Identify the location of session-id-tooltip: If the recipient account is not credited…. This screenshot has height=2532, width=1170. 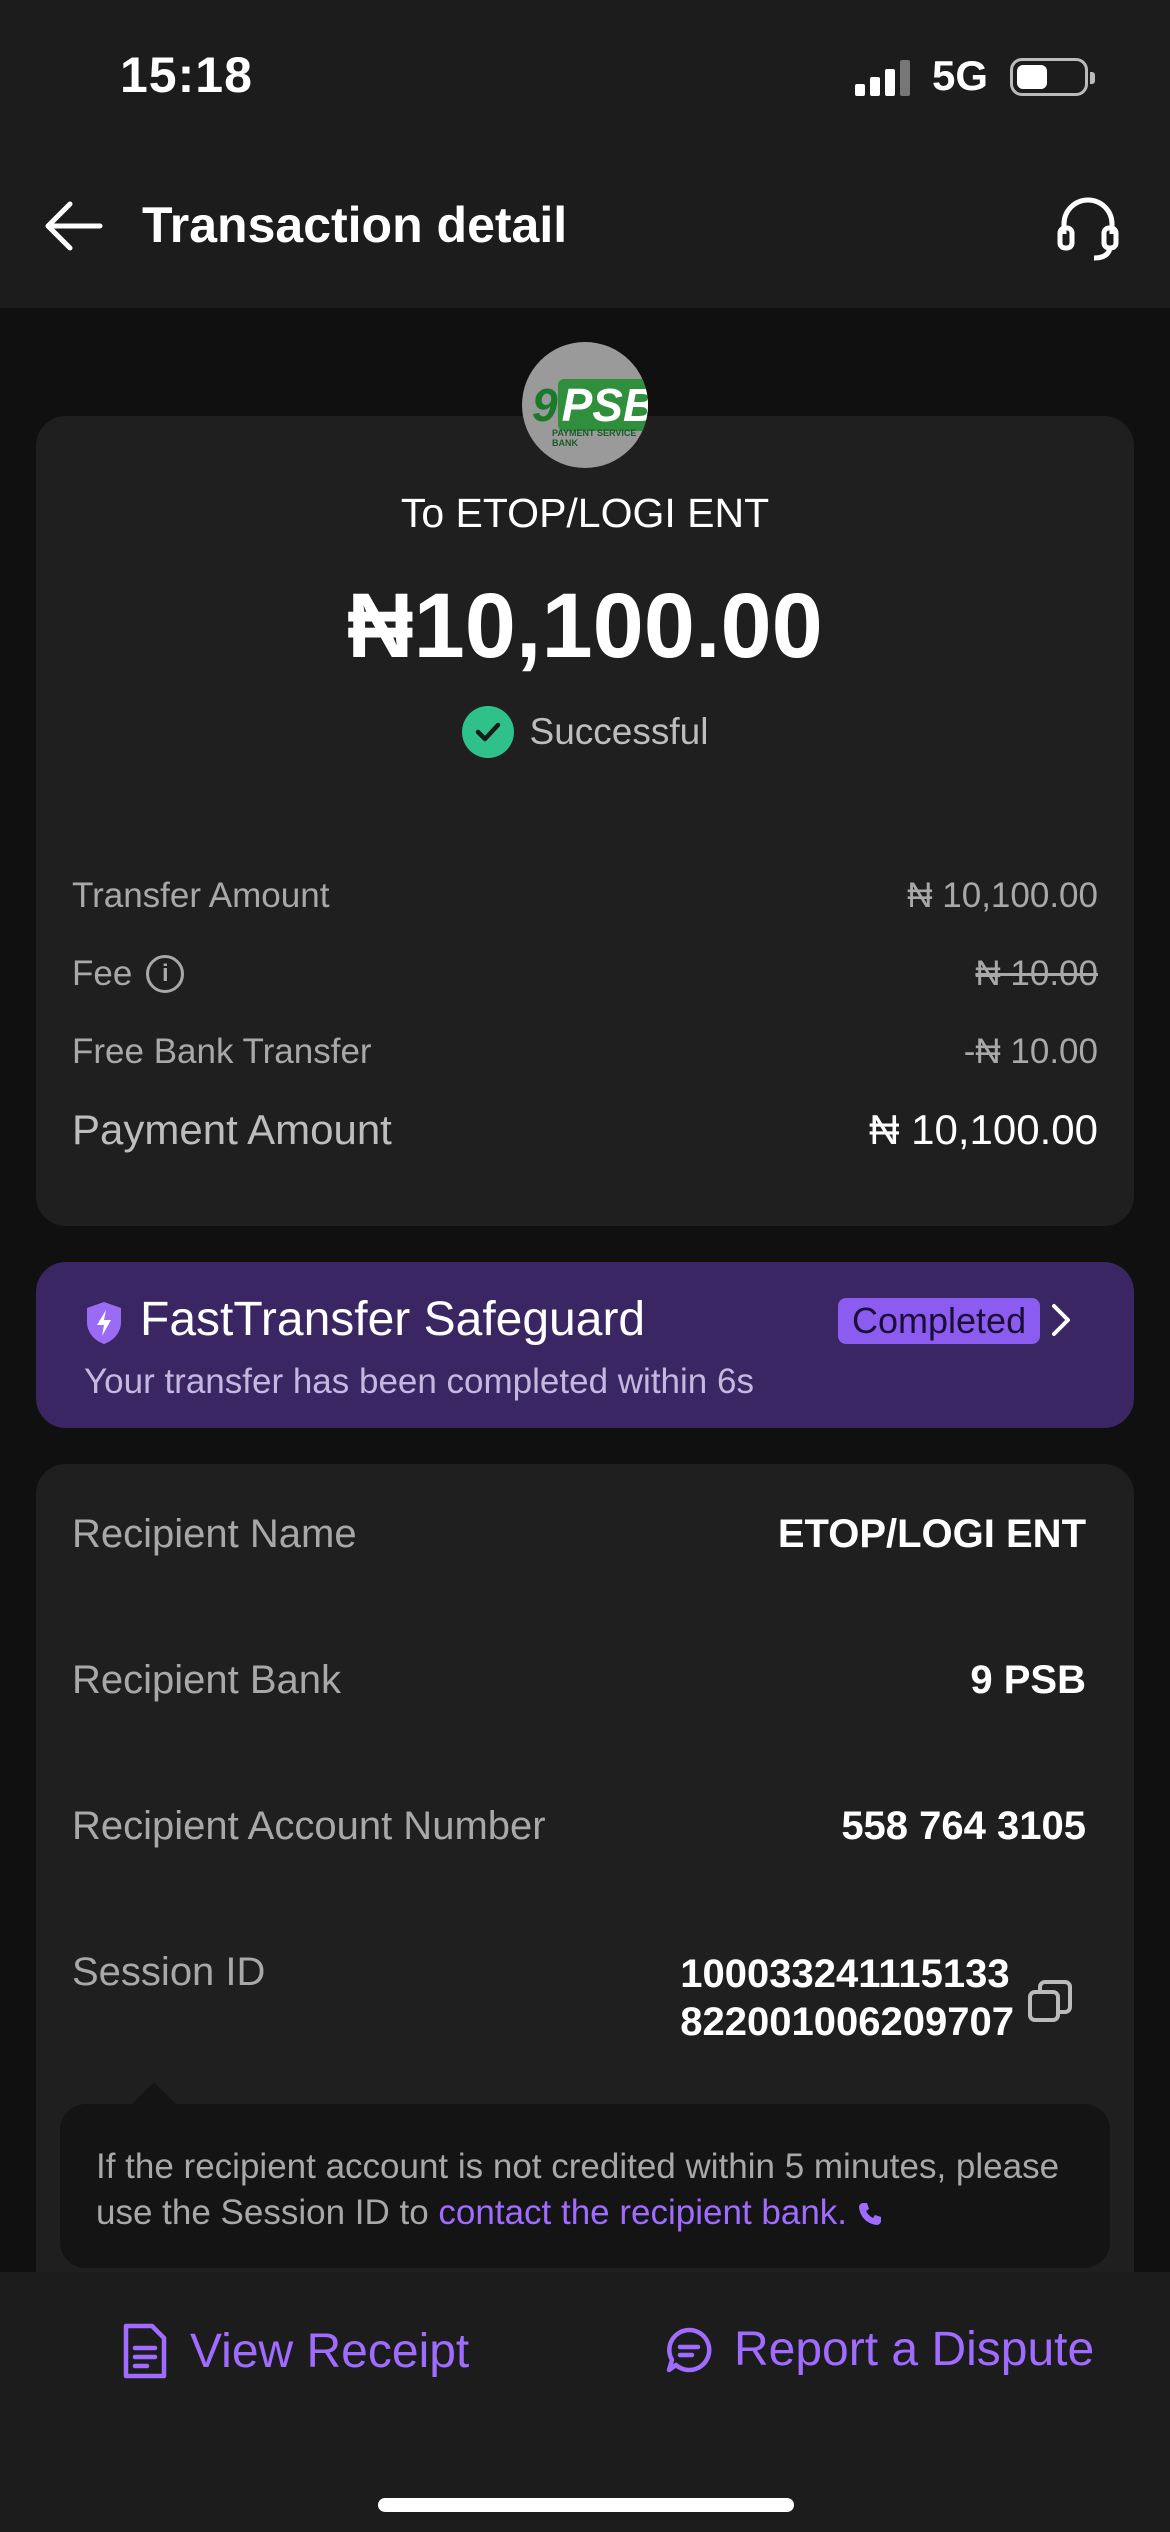
(585, 2186).